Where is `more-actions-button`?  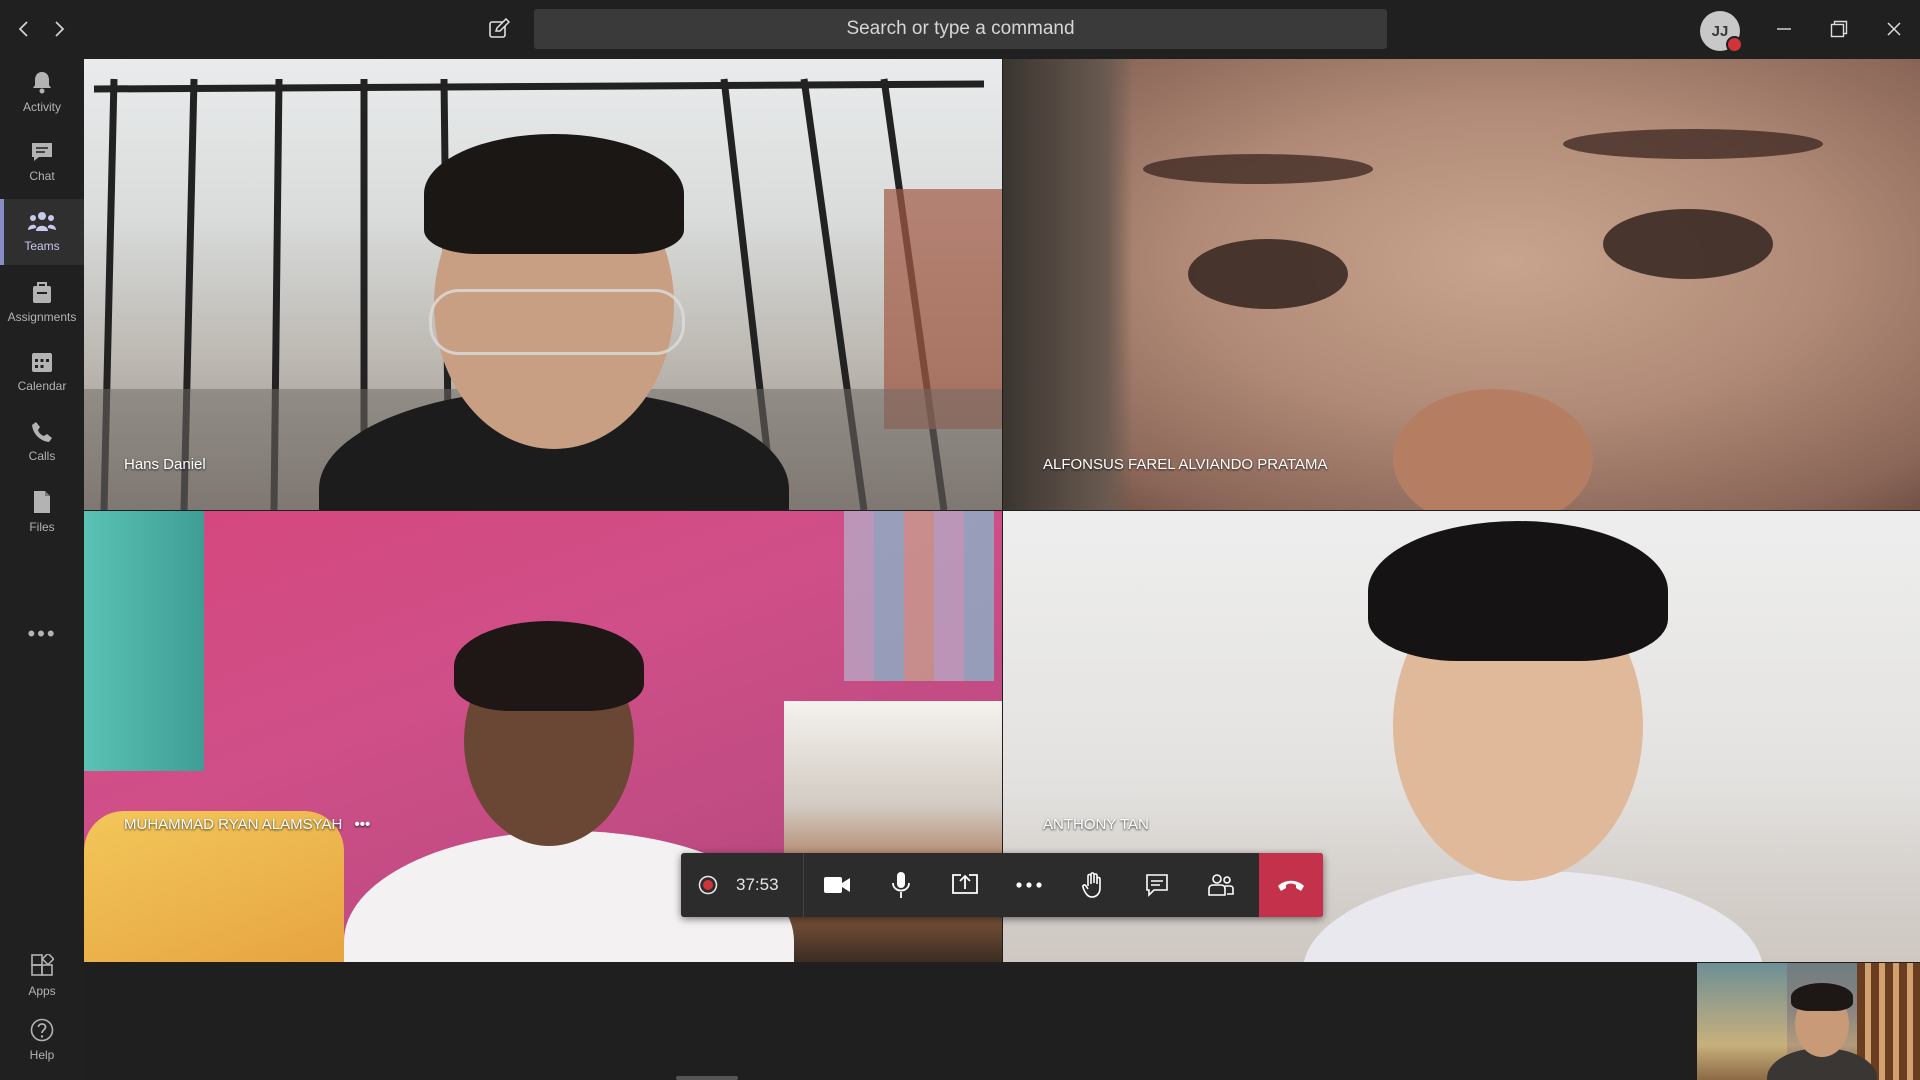 more-actions-button is located at coordinates (1029, 885).